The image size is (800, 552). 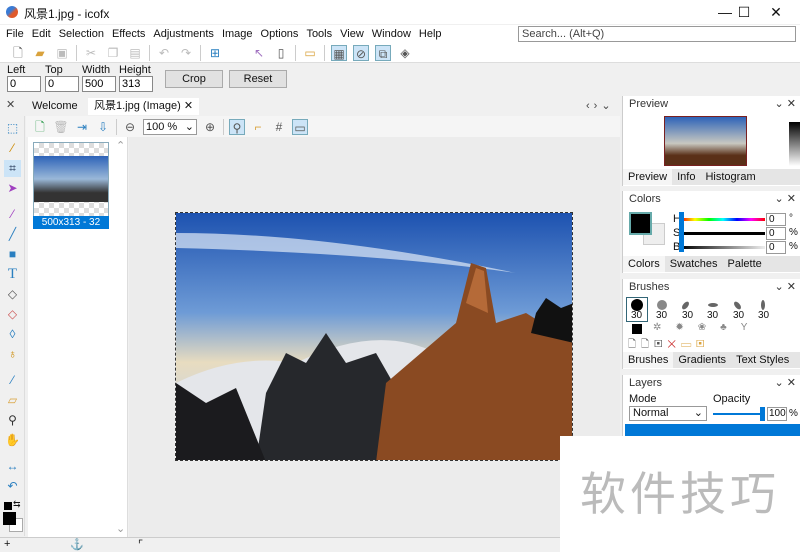 What do you see at coordinates (723, 219) in the screenshot?
I see `hue-slider` at bounding box center [723, 219].